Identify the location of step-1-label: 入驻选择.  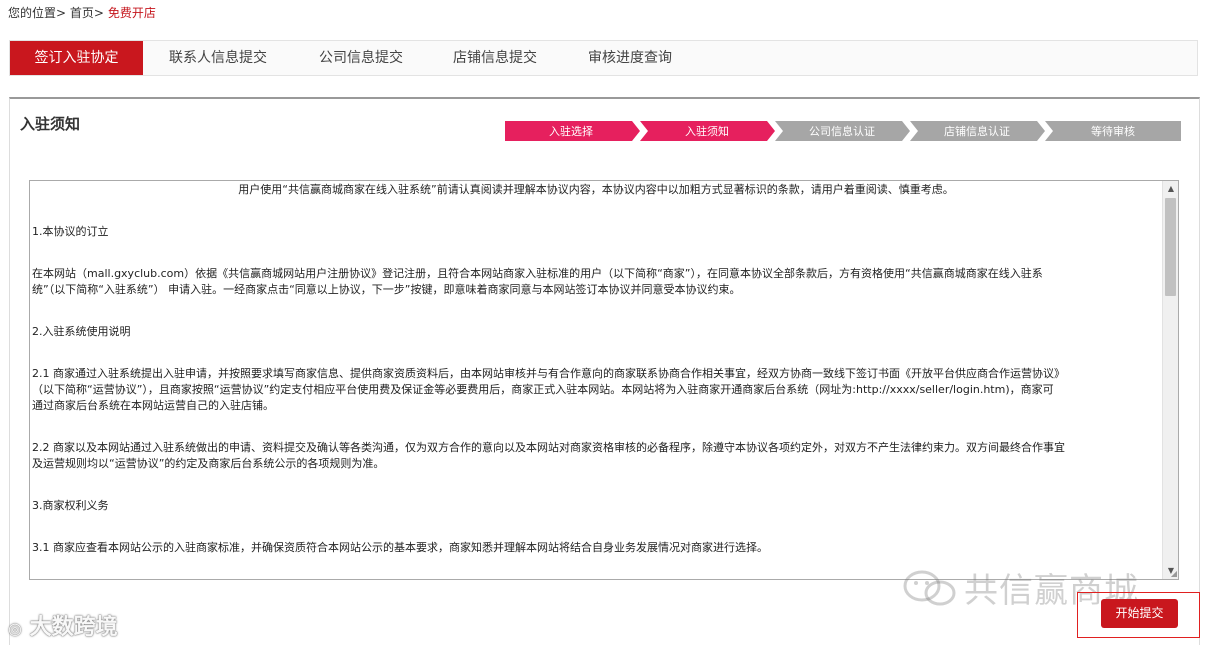
(571, 131).